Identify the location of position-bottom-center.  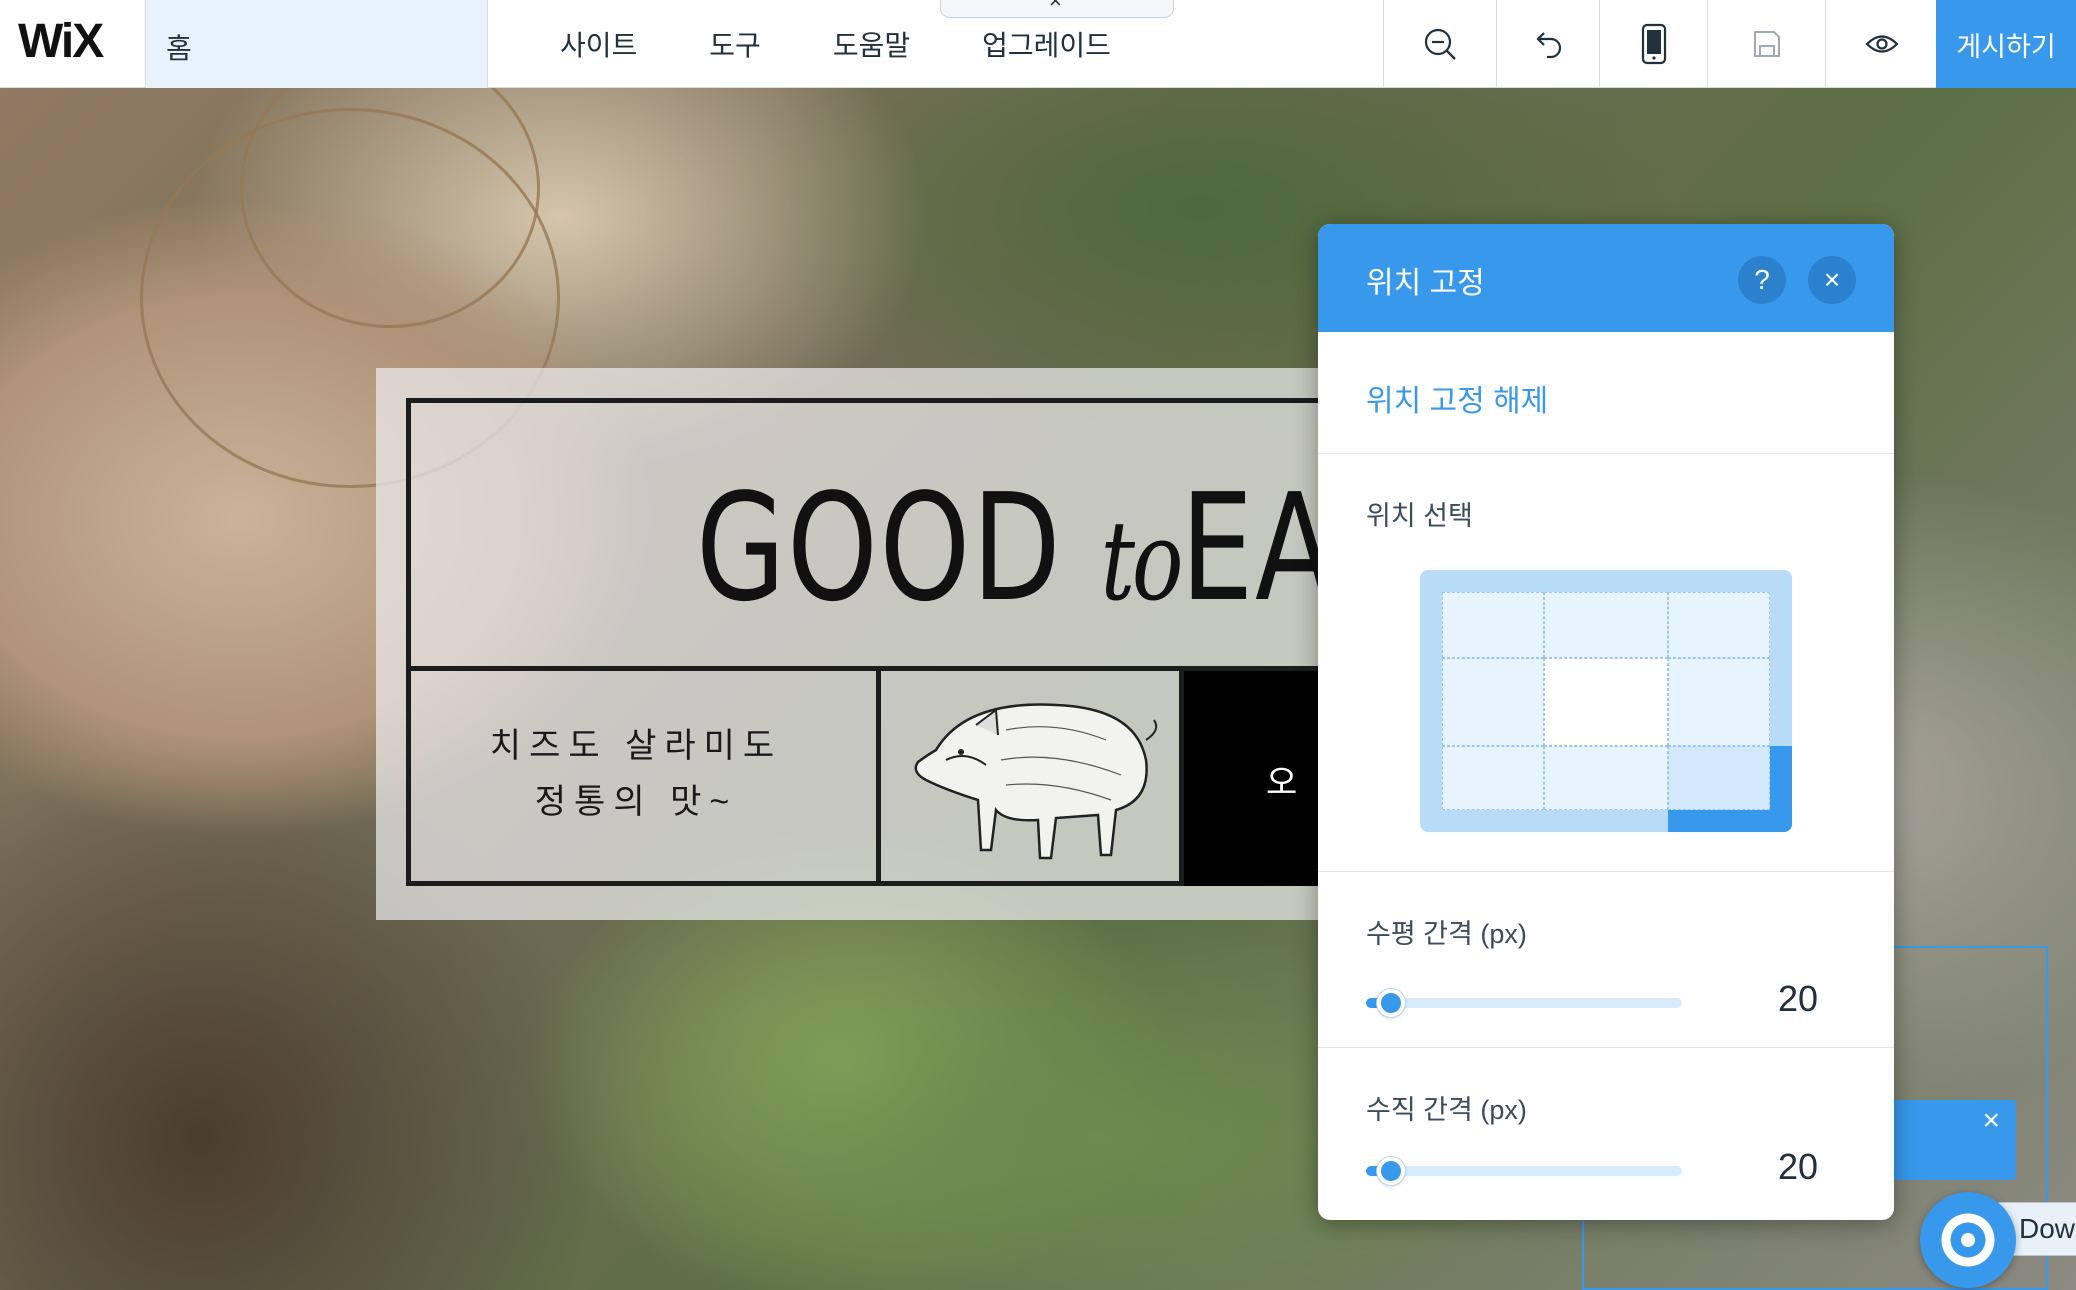
(1606, 778).